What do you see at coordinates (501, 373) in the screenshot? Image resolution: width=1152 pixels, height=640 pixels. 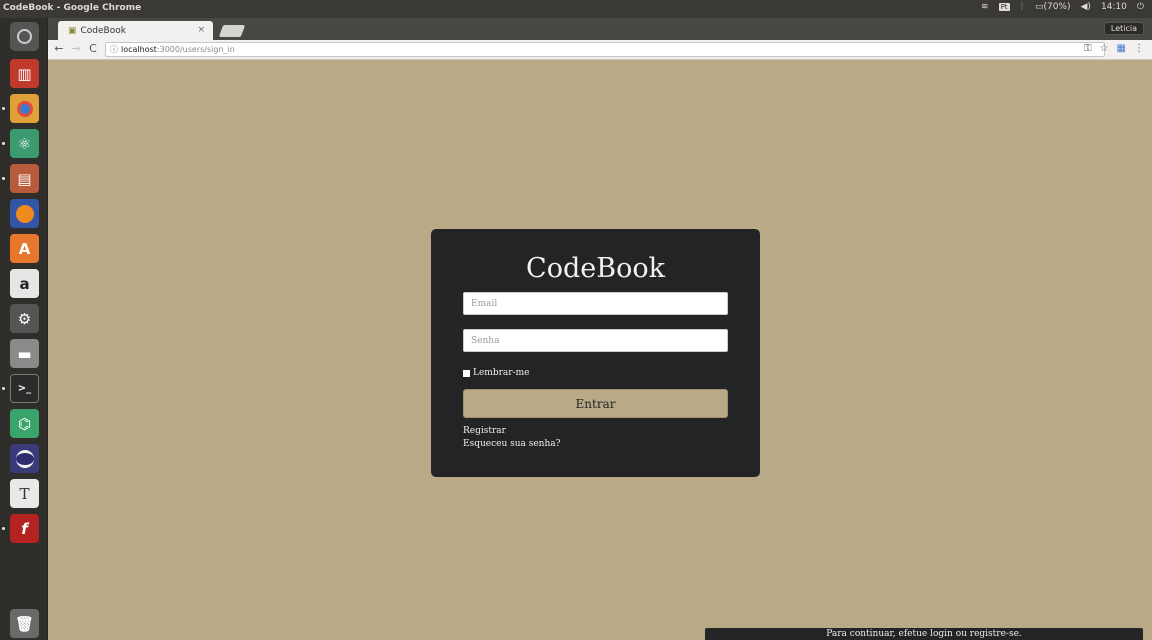 I see `remember-label: Lembrar-me` at bounding box center [501, 373].